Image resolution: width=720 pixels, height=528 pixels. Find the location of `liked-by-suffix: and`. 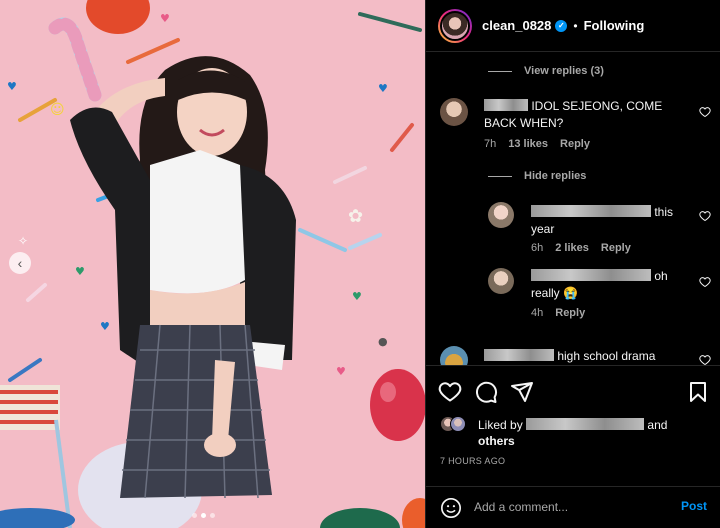

liked-by-suffix: and is located at coordinates (657, 425).